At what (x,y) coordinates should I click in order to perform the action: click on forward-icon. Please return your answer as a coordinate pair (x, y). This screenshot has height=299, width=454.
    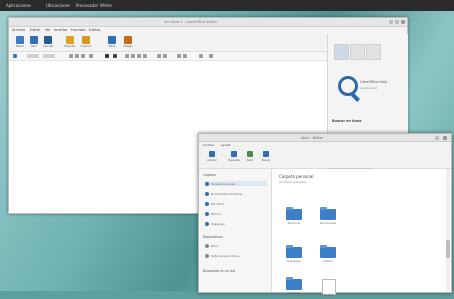
    Looking at the image, I should click on (234, 154).